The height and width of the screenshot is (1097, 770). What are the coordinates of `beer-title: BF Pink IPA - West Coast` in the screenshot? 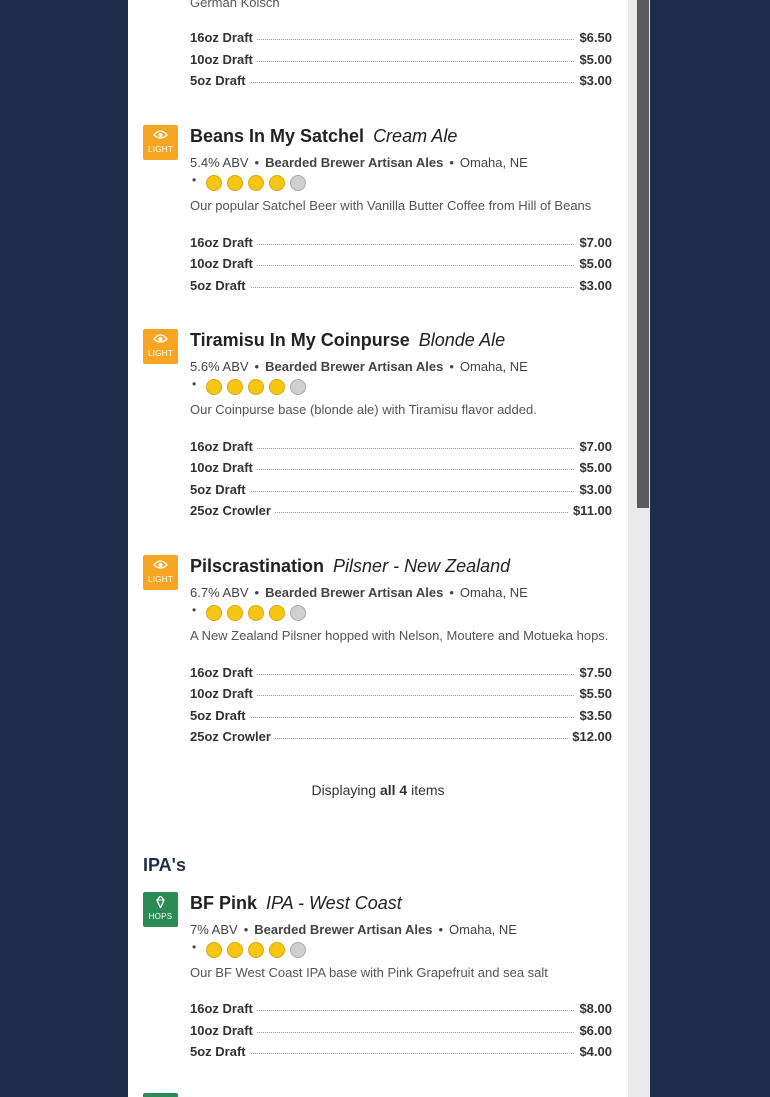 It's located at (296, 903).